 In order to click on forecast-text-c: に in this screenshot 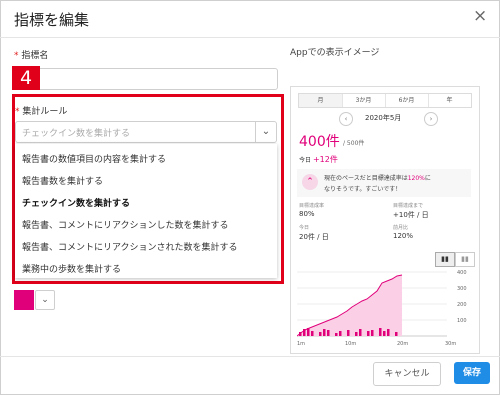, I will do `click(427, 178)`.